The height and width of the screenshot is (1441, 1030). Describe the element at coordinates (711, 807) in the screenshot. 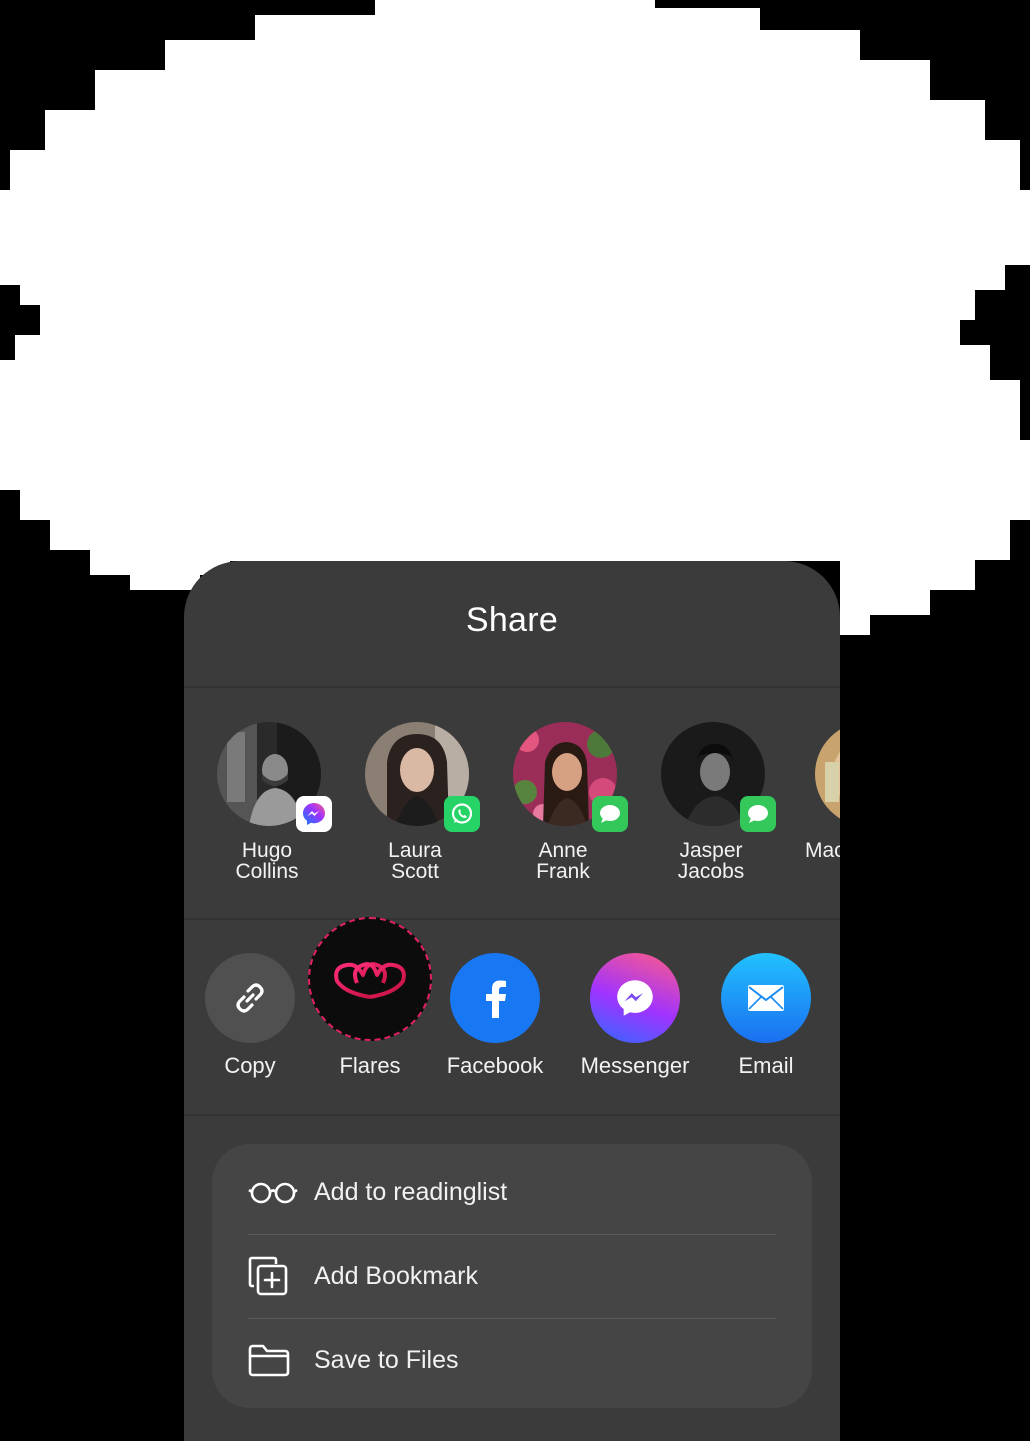

I see `contact-jasper-jacobs: Jasper Jacobs` at that location.